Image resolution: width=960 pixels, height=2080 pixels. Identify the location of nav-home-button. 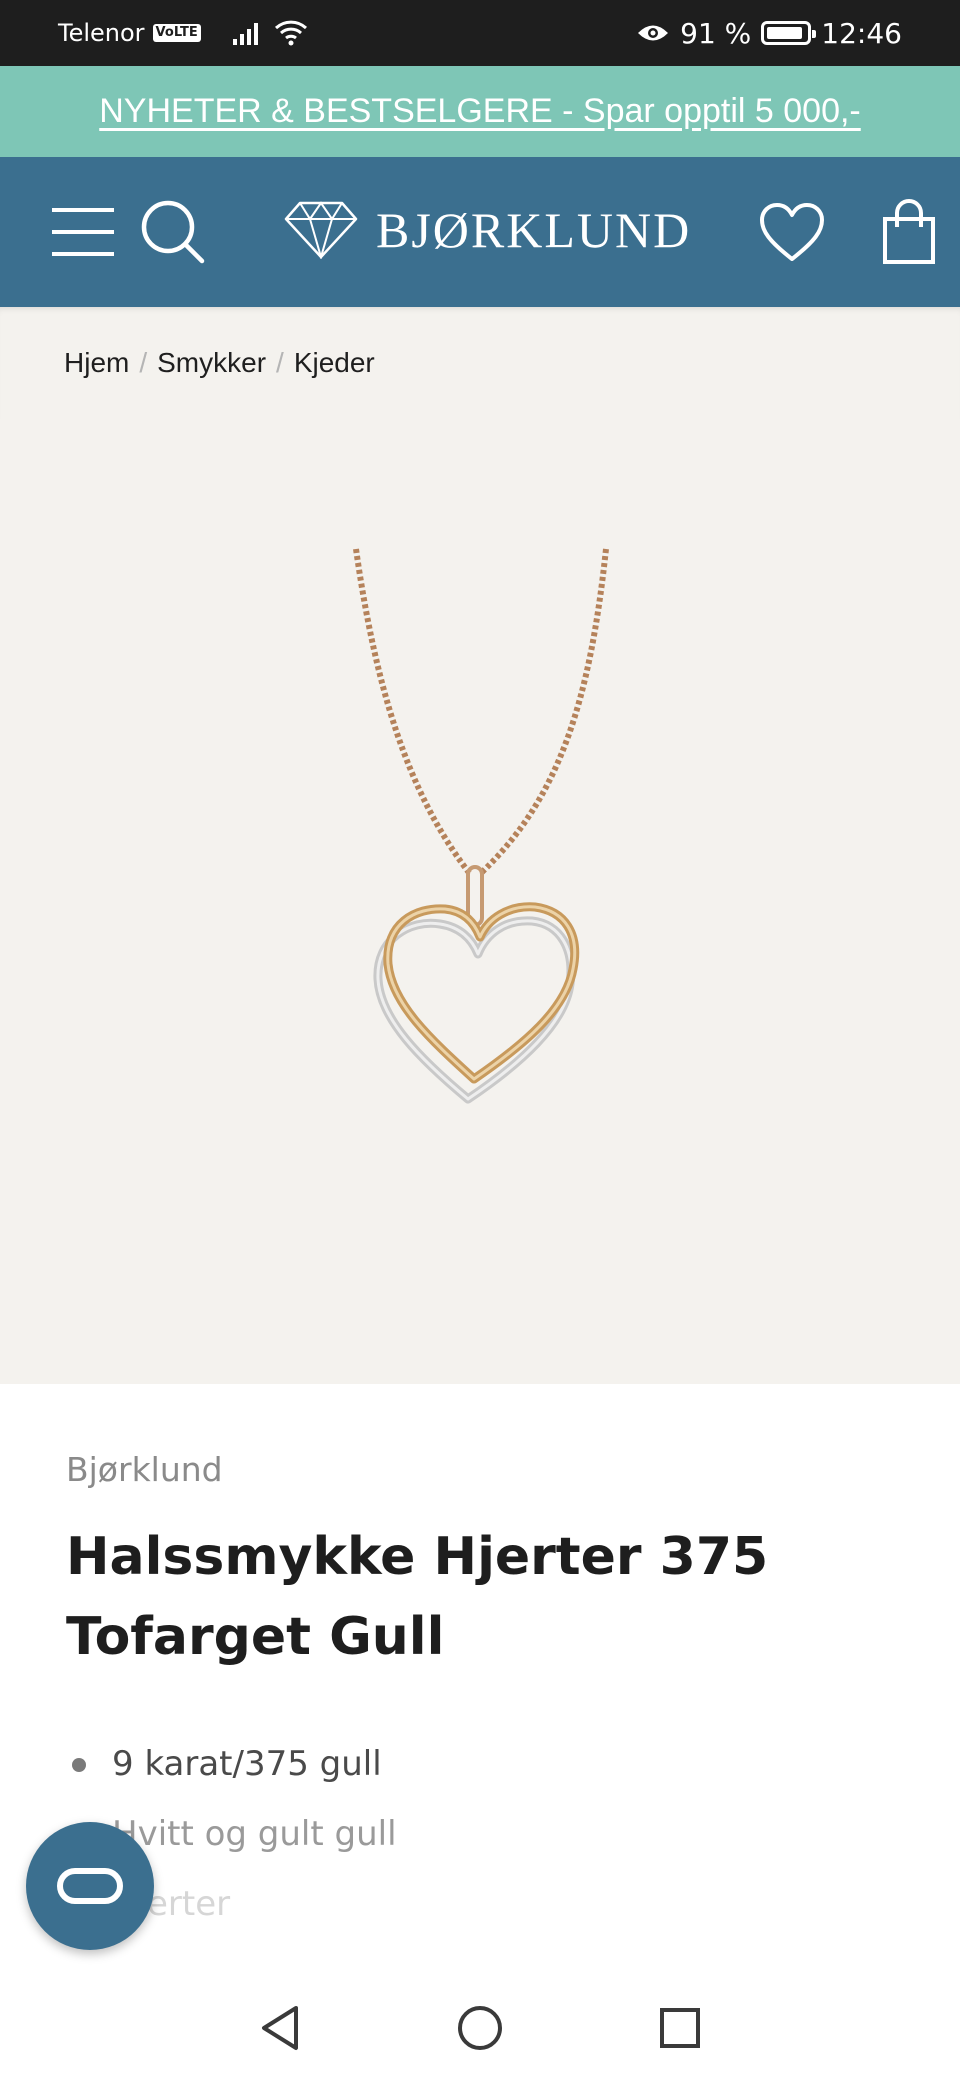
(480, 2028).